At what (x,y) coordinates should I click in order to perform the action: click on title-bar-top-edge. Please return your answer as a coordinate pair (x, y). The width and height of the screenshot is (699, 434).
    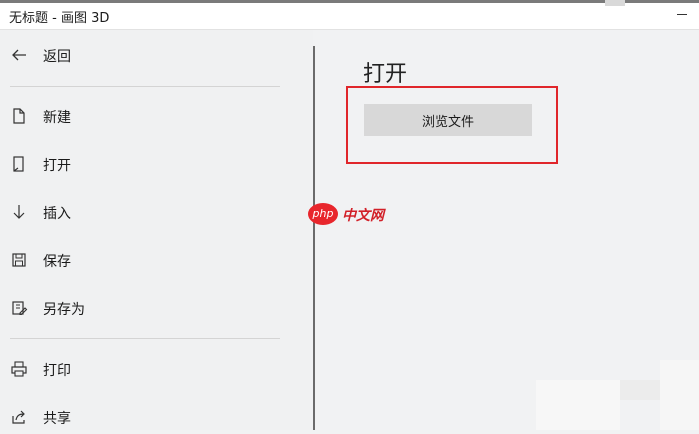
    Looking at the image, I should click on (349, 1).